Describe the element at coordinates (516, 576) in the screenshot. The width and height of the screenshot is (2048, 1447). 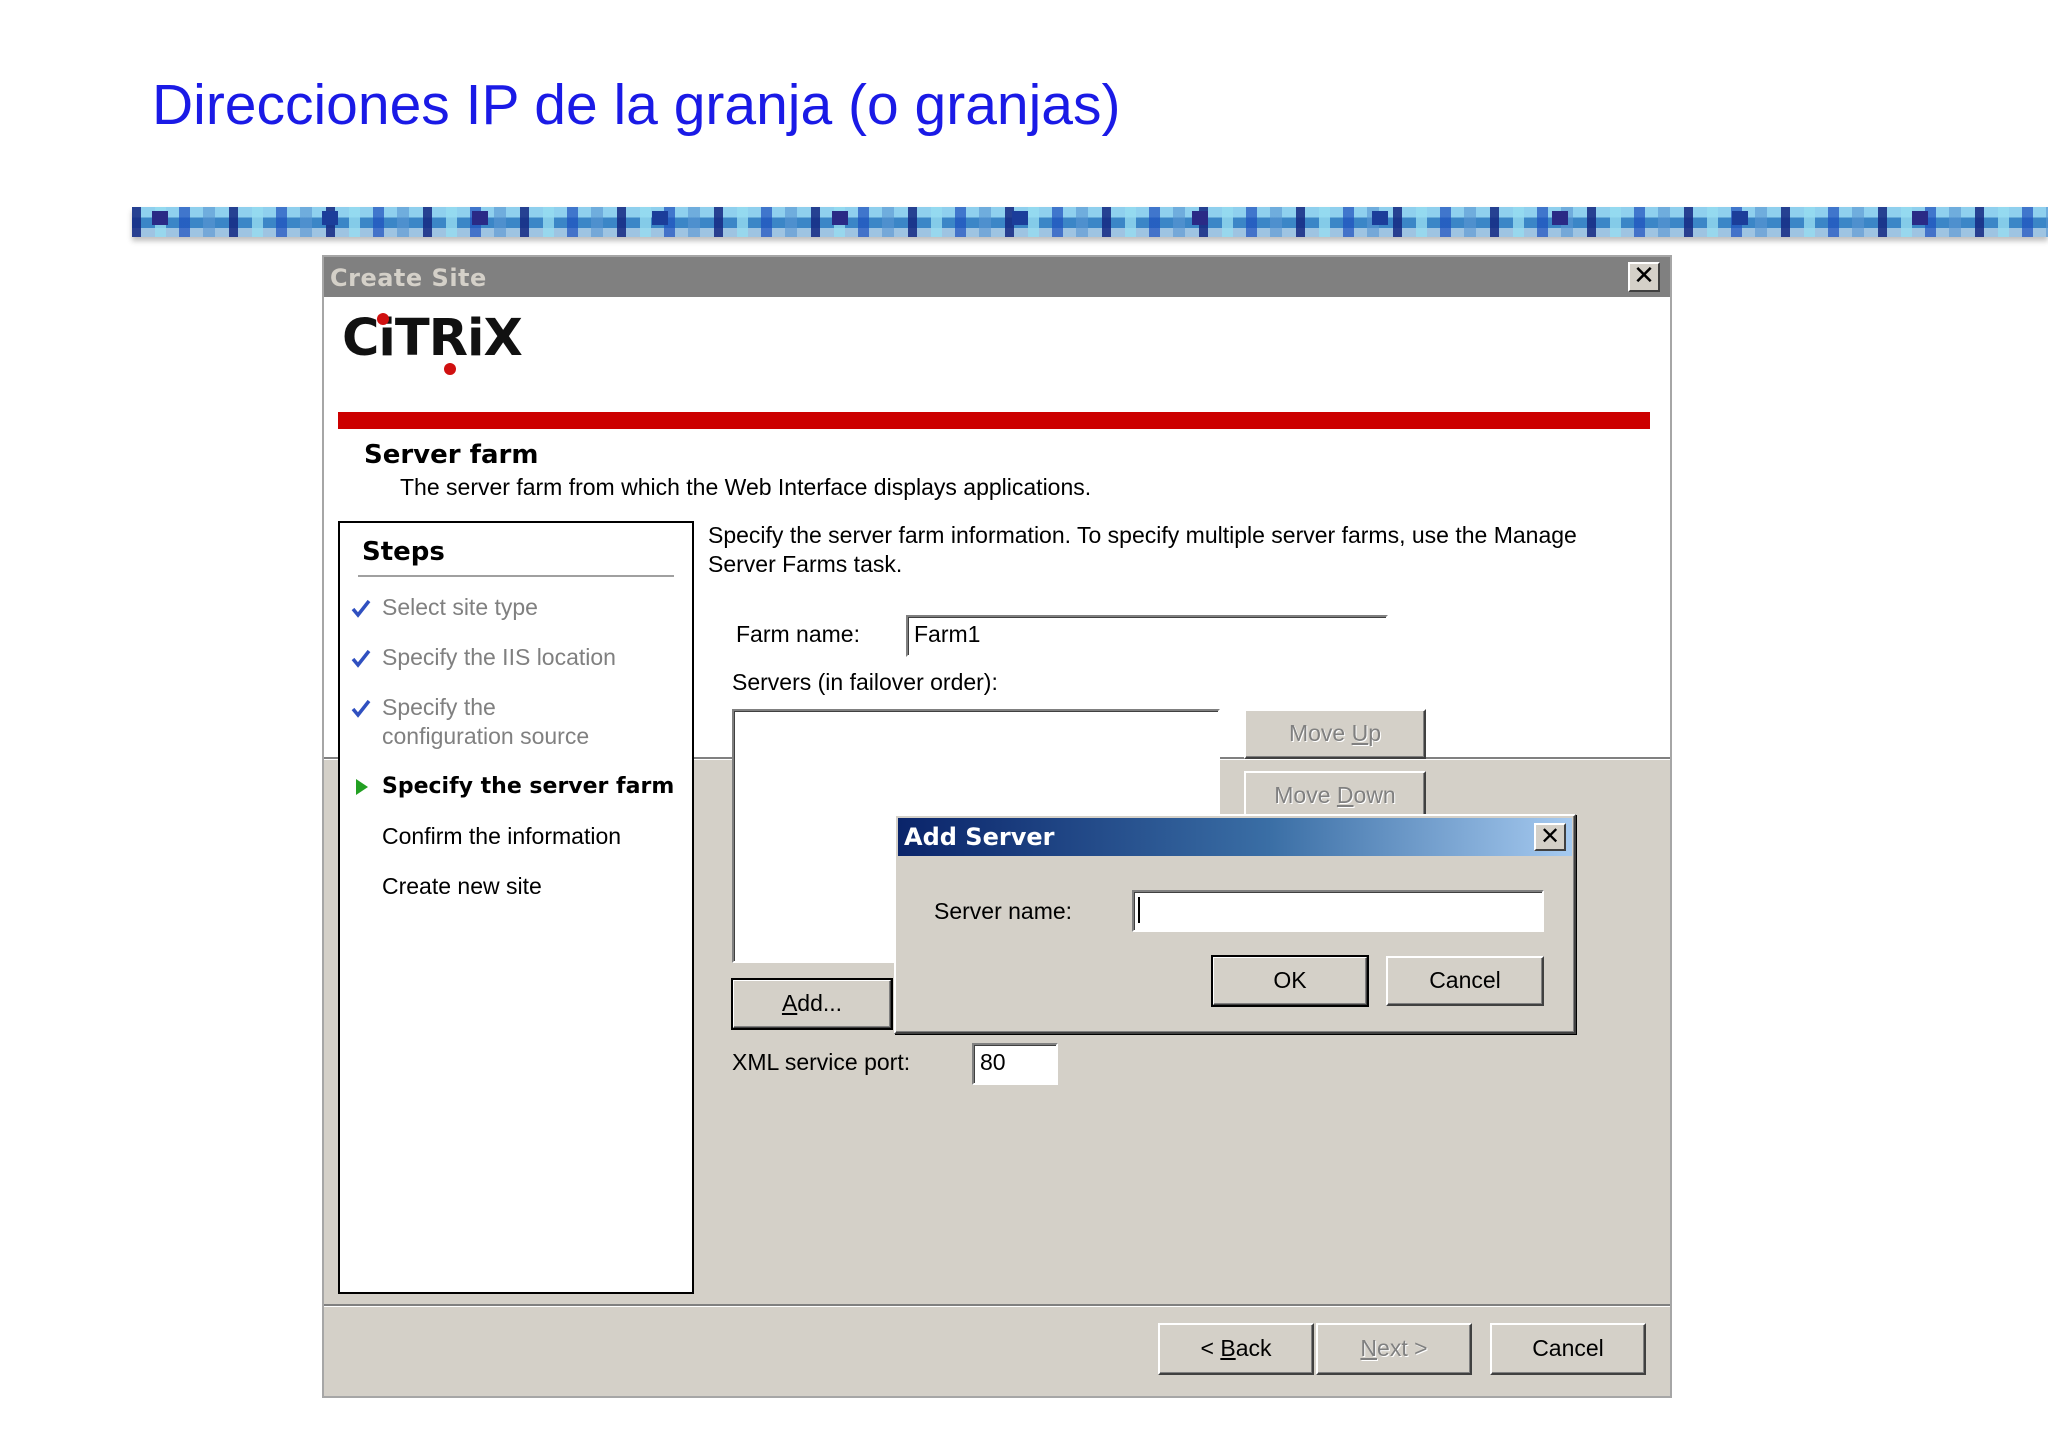
I see `steps-divider` at that location.